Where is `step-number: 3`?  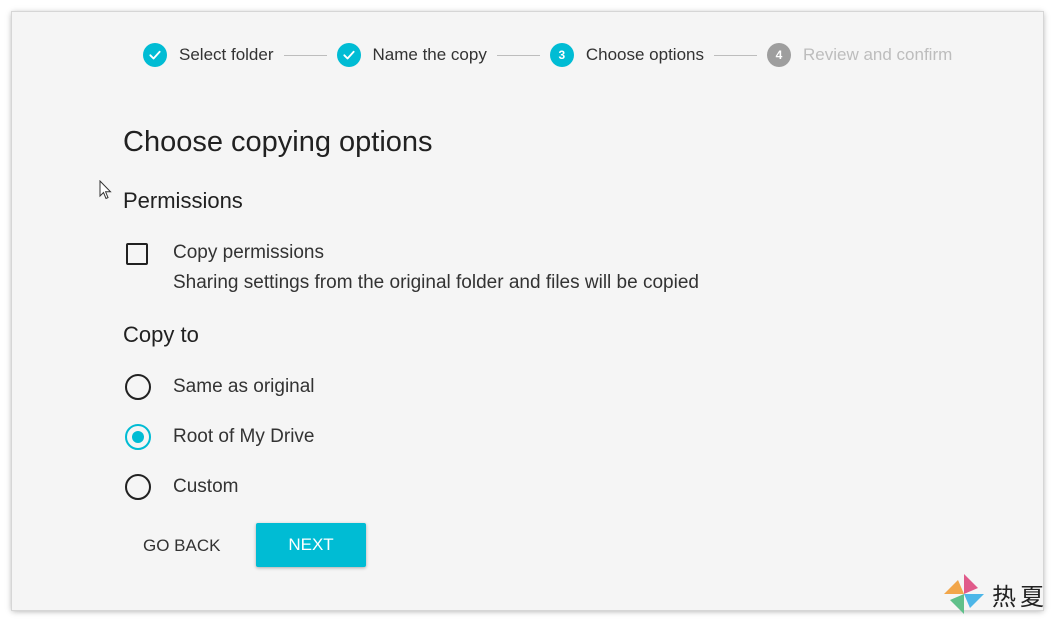
step-number: 3 is located at coordinates (561, 55).